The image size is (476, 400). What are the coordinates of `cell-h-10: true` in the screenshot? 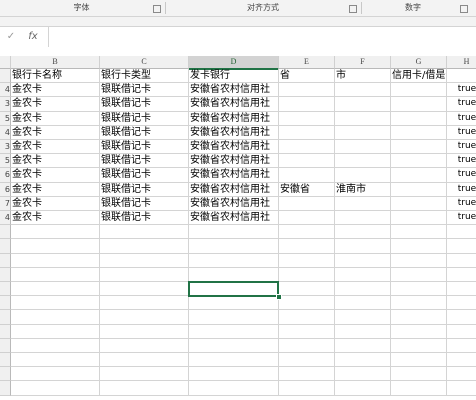 It's located at (461, 204).